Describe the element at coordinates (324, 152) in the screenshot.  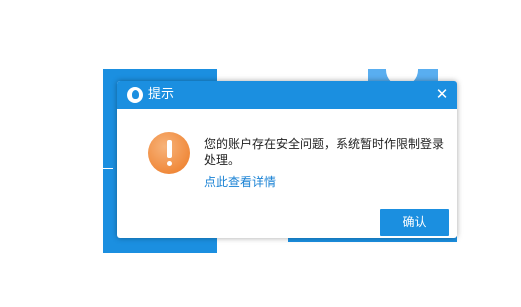
I see `dialog-message: 您的账户存在安全问题，系统暂时作限制登录处理。` at that location.